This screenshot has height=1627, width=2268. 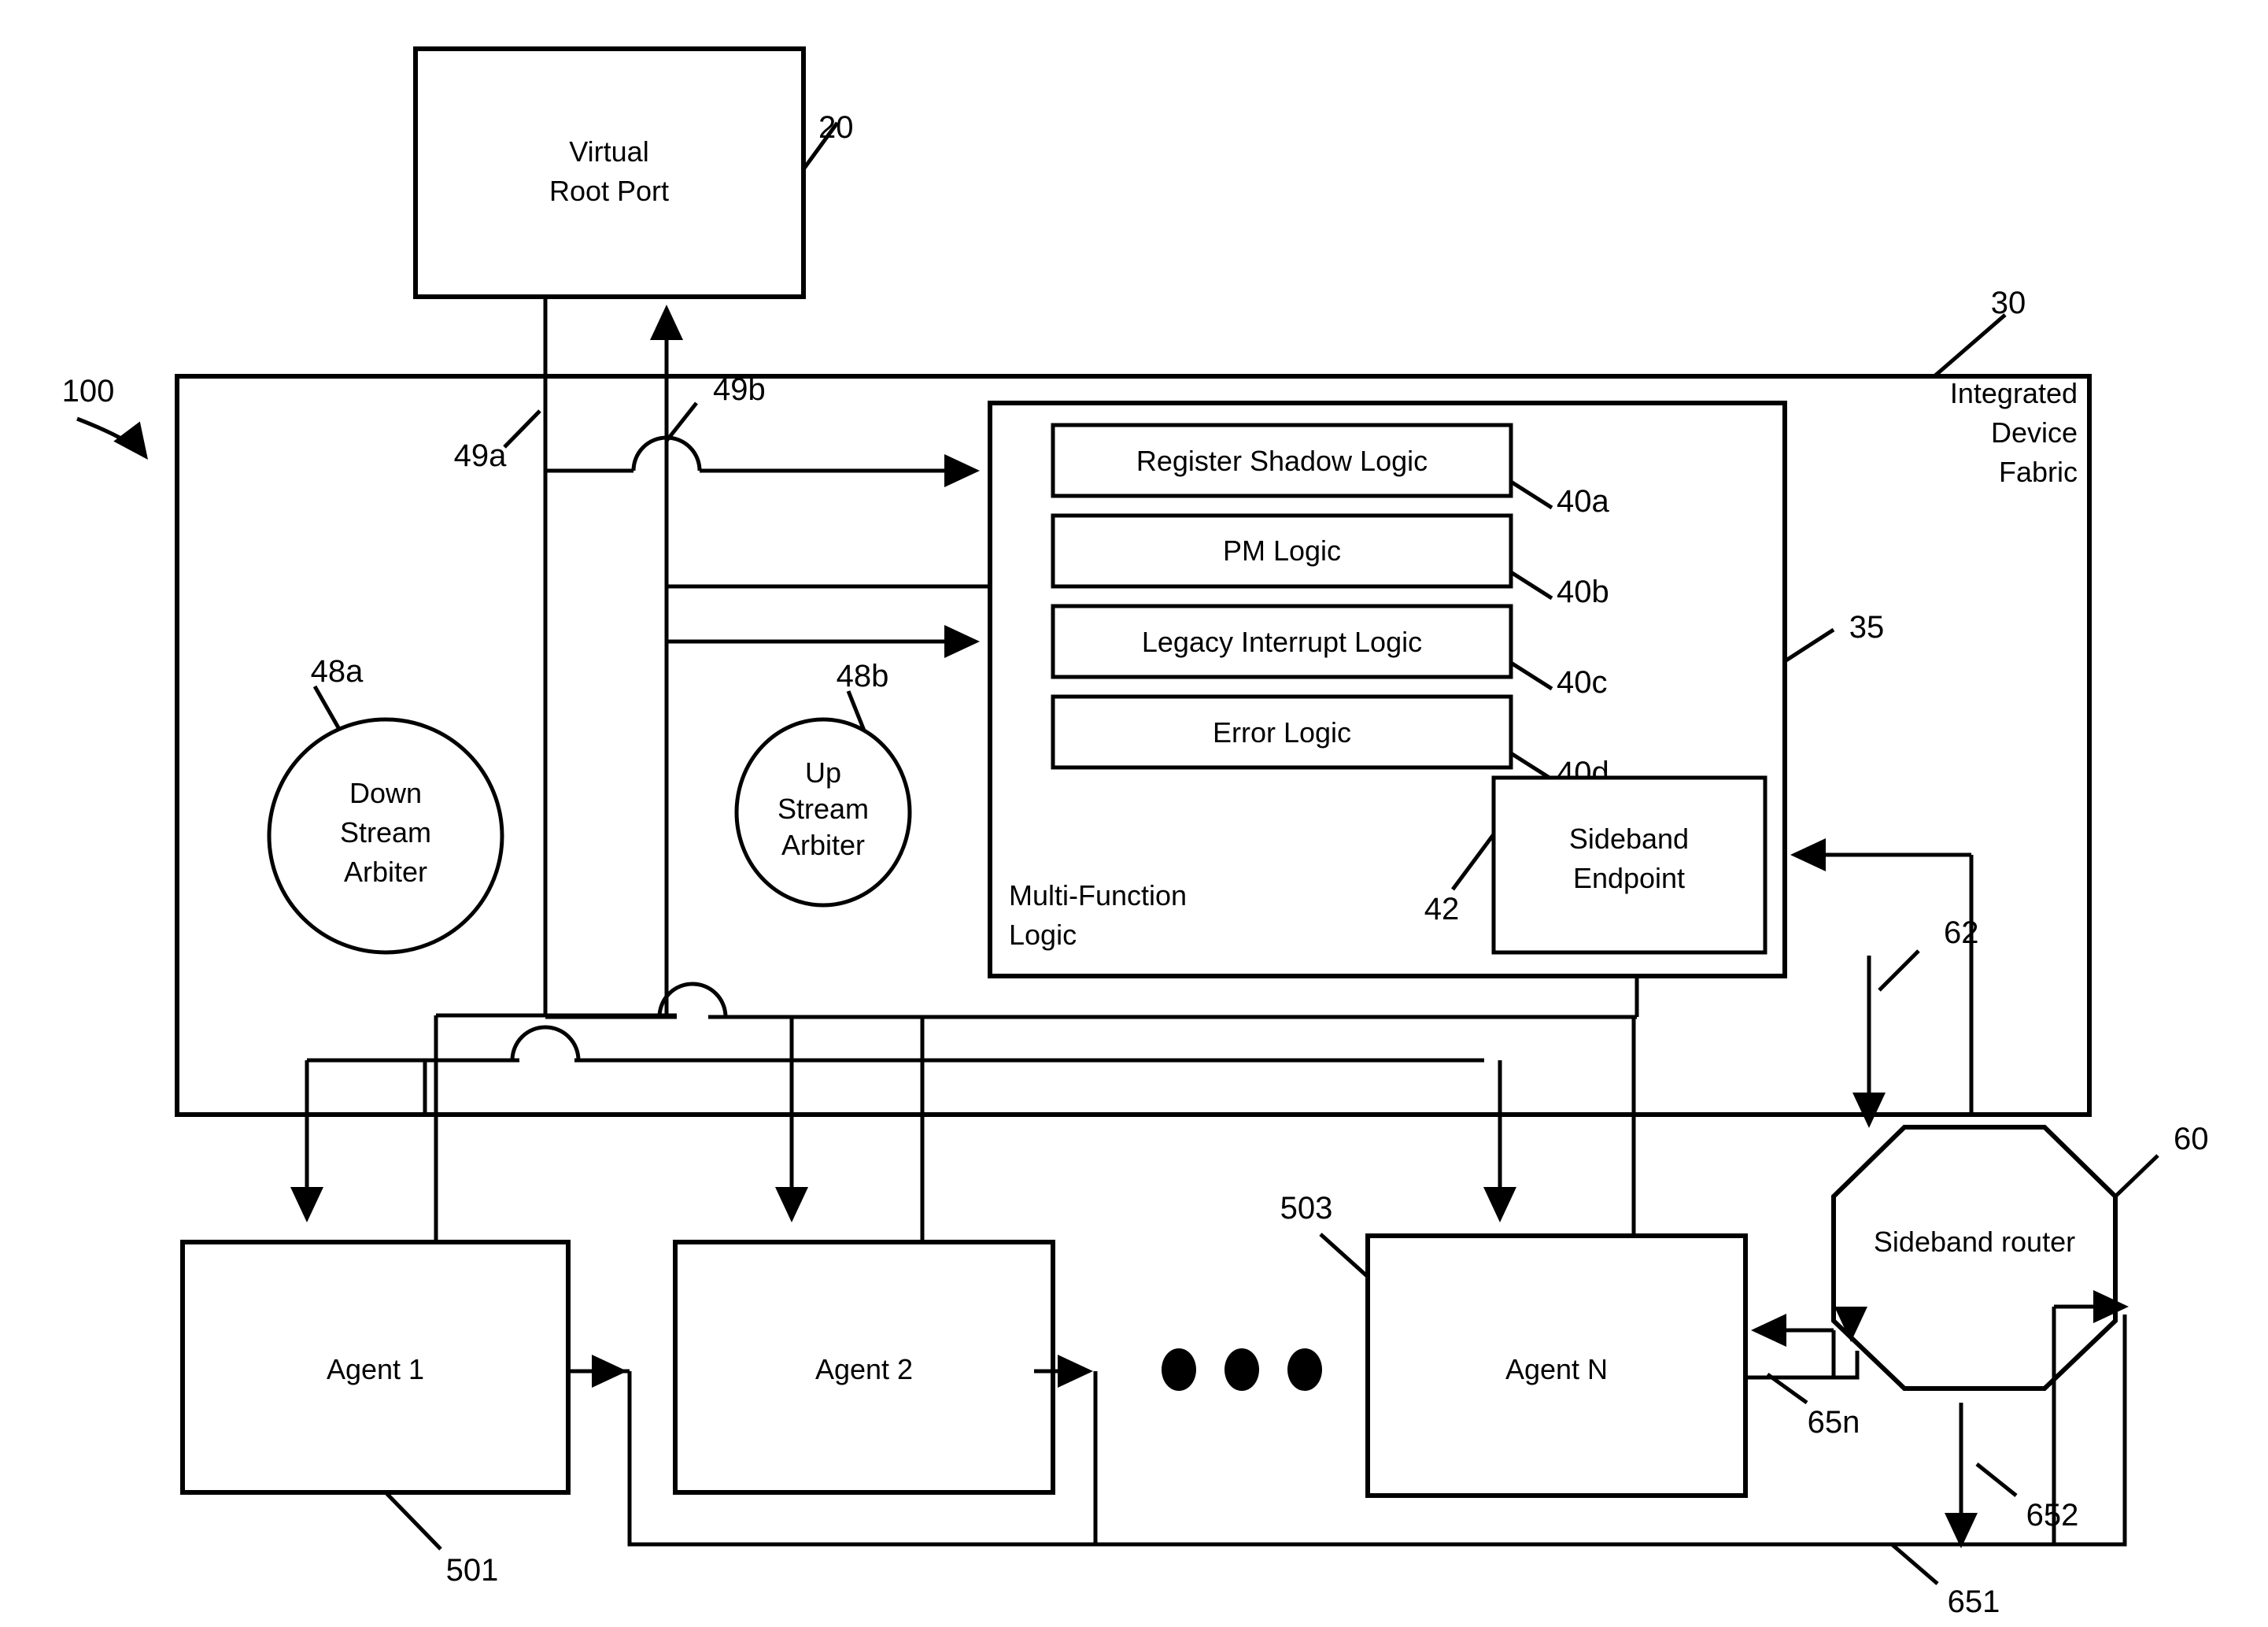 What do you see at coordinates (1961, 932) in the screenshot?
I see `ref-62: 62` at bounding box center [1961, 932].